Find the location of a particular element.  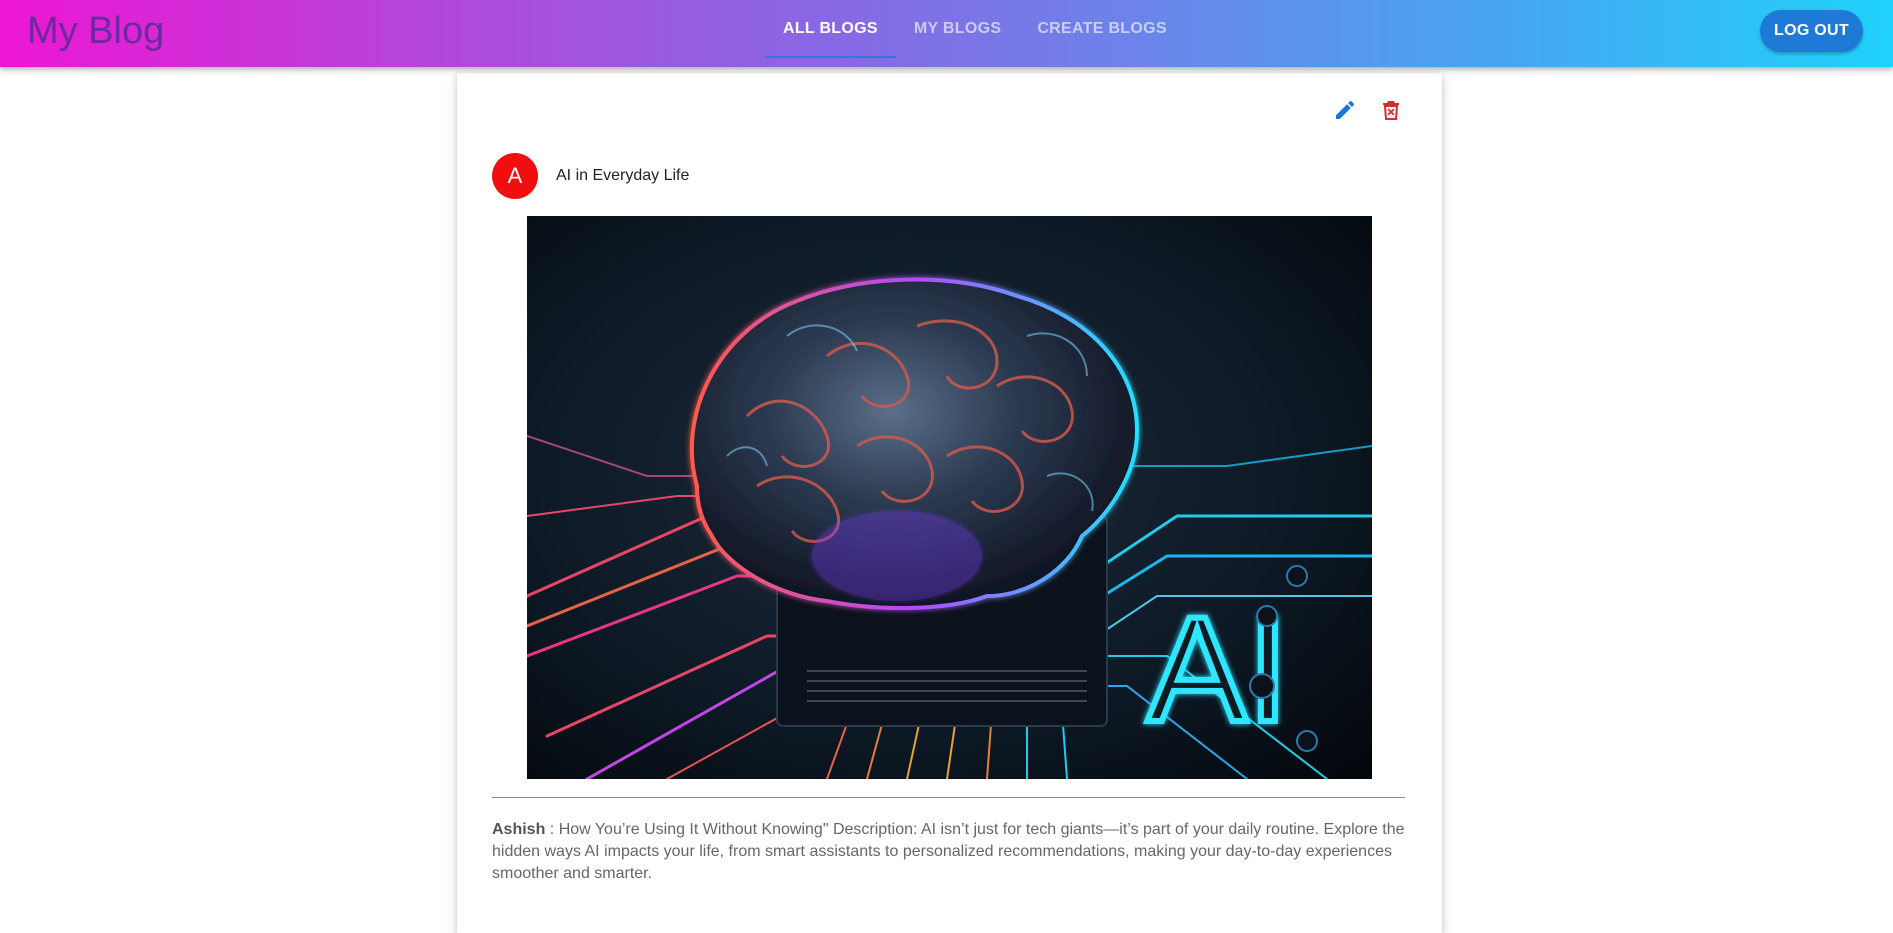

divider is located at coordinates (948, 797).